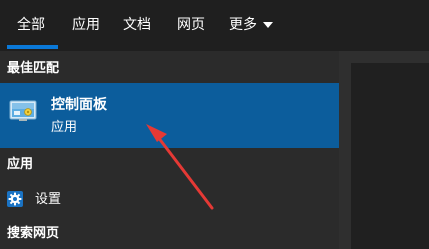 This screenshot has height=249, width=429. What do you see at coordinates (390, 156) in the screenshot?
I see `preview-panel` at bounding box center [390, 156].